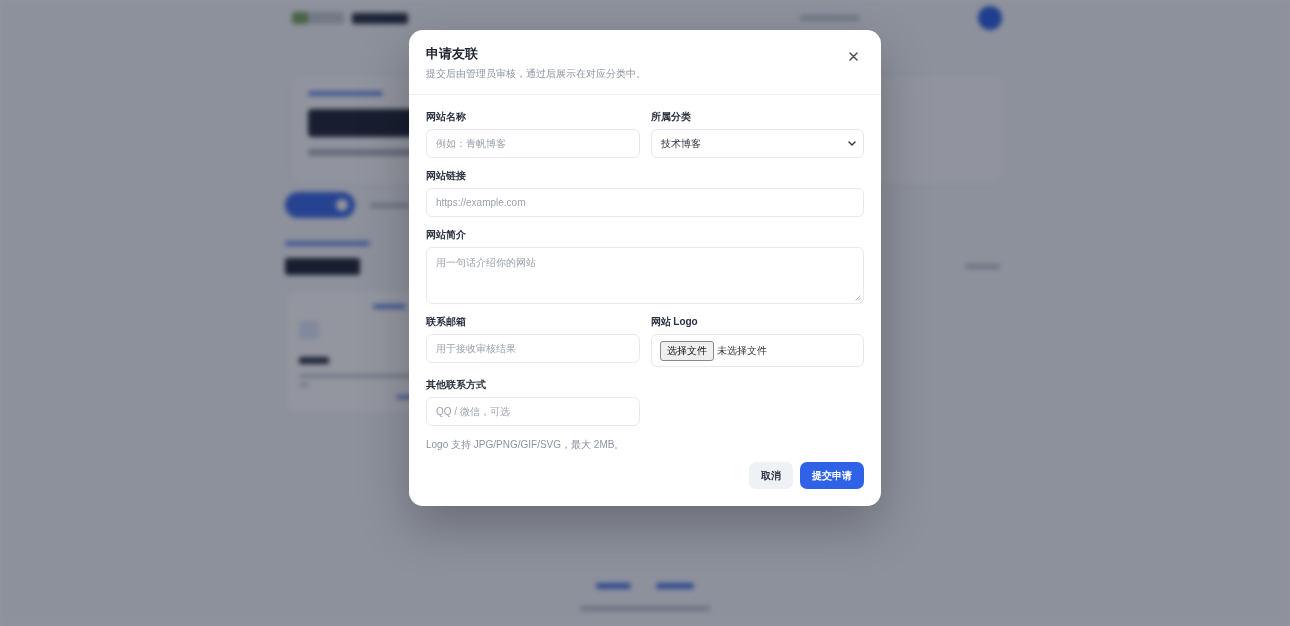 This screenshot has width=1290, height=626. Describe the element at coordinates (858, 298) in the screenshot. I see `resize-grip-icon` at that location.